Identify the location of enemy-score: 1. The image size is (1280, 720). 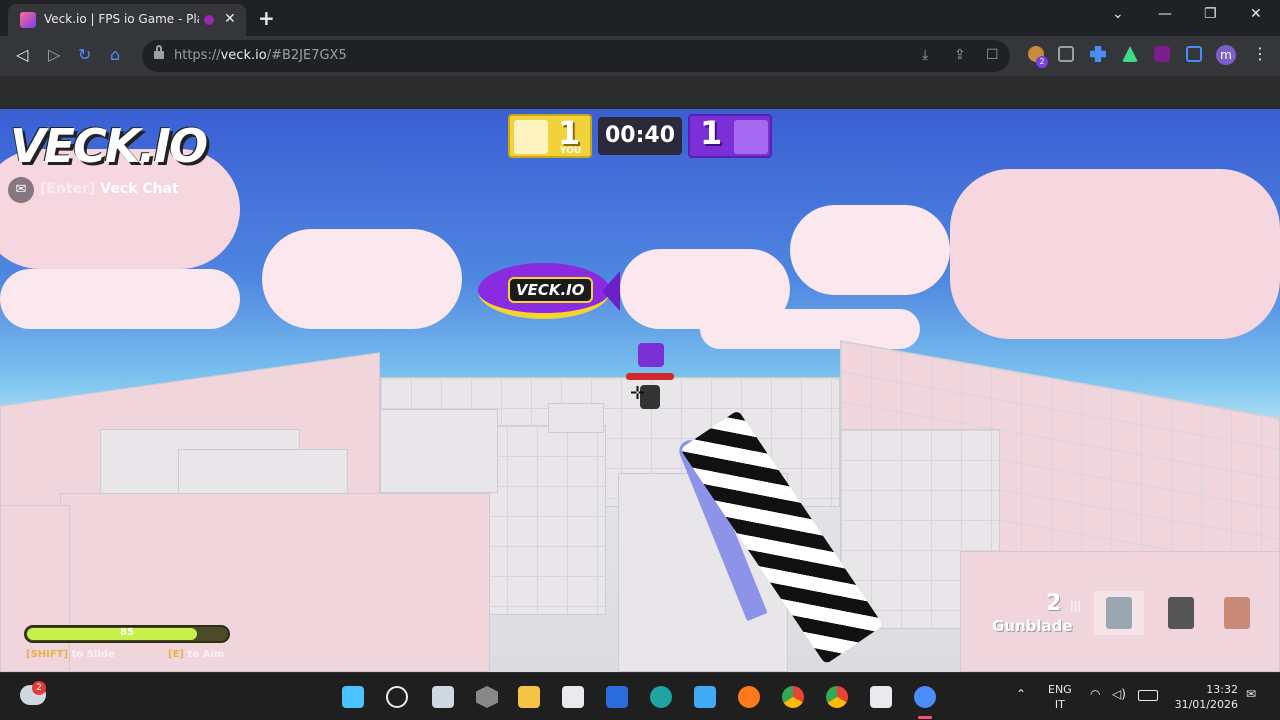
(711, 133).